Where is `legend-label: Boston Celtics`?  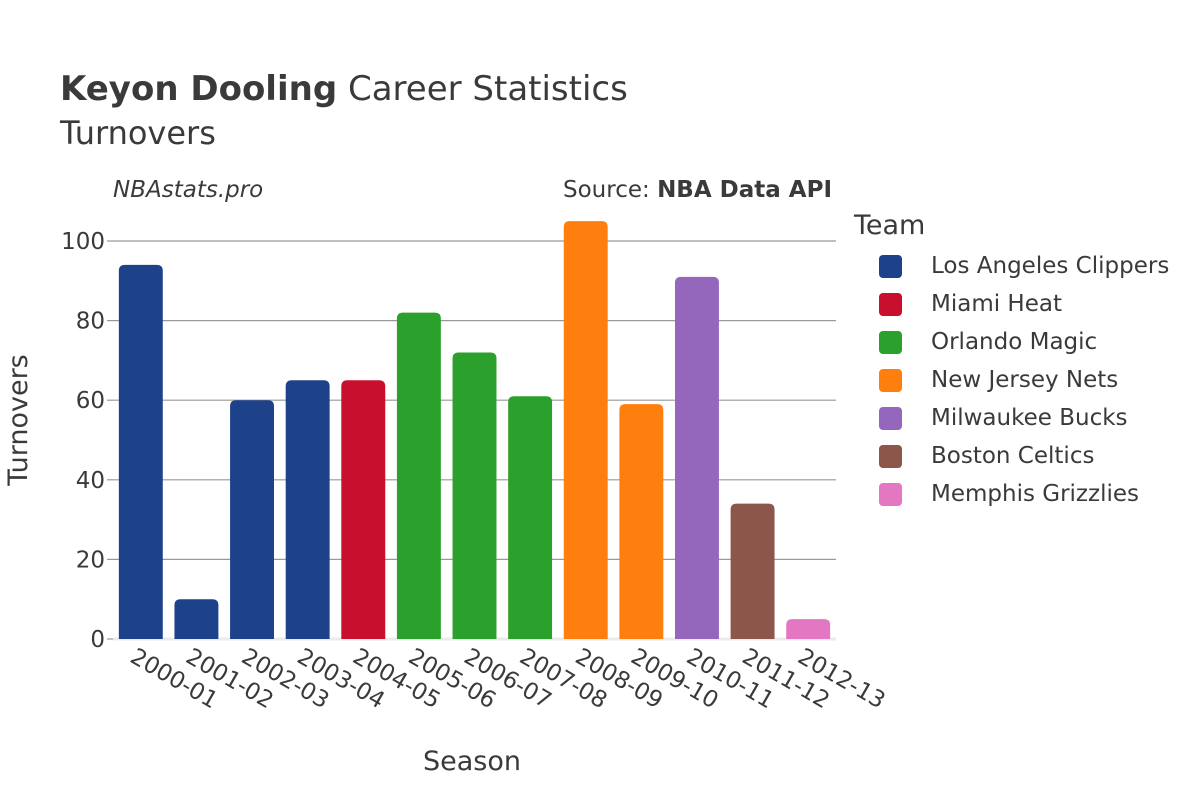 legend-label: Boston Celtics is located at coordinates (1013, 456).